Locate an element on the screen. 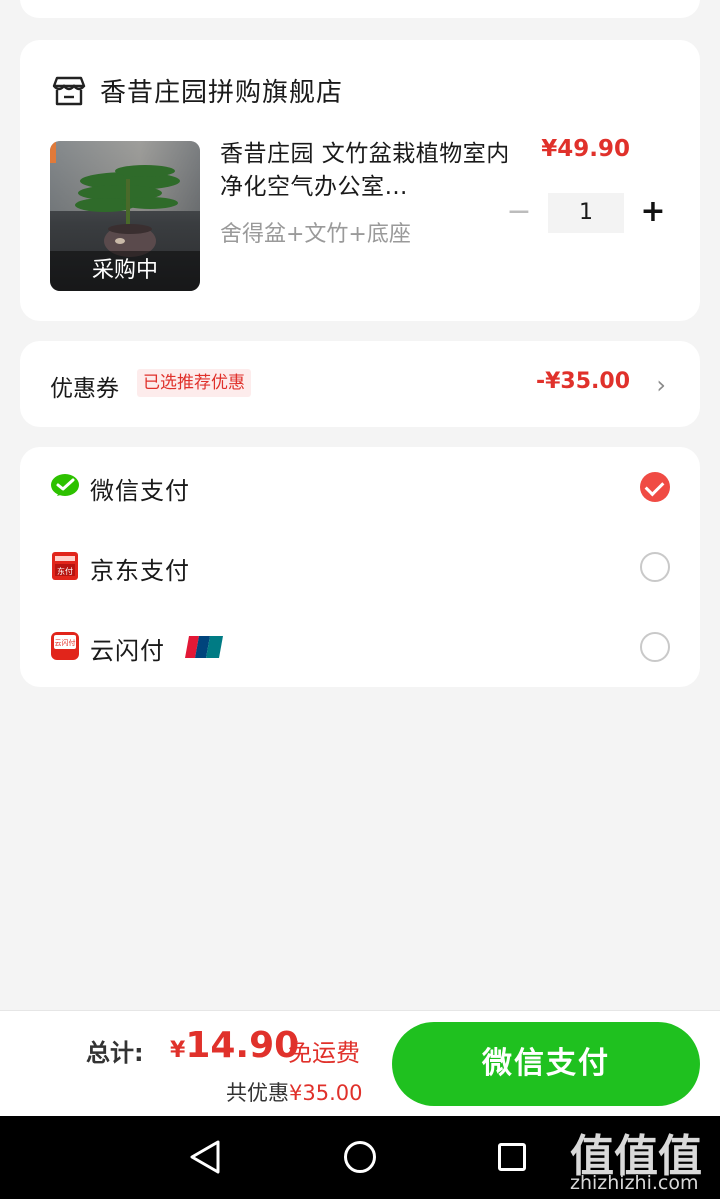  store-icon is located at coordinates (69, 90).